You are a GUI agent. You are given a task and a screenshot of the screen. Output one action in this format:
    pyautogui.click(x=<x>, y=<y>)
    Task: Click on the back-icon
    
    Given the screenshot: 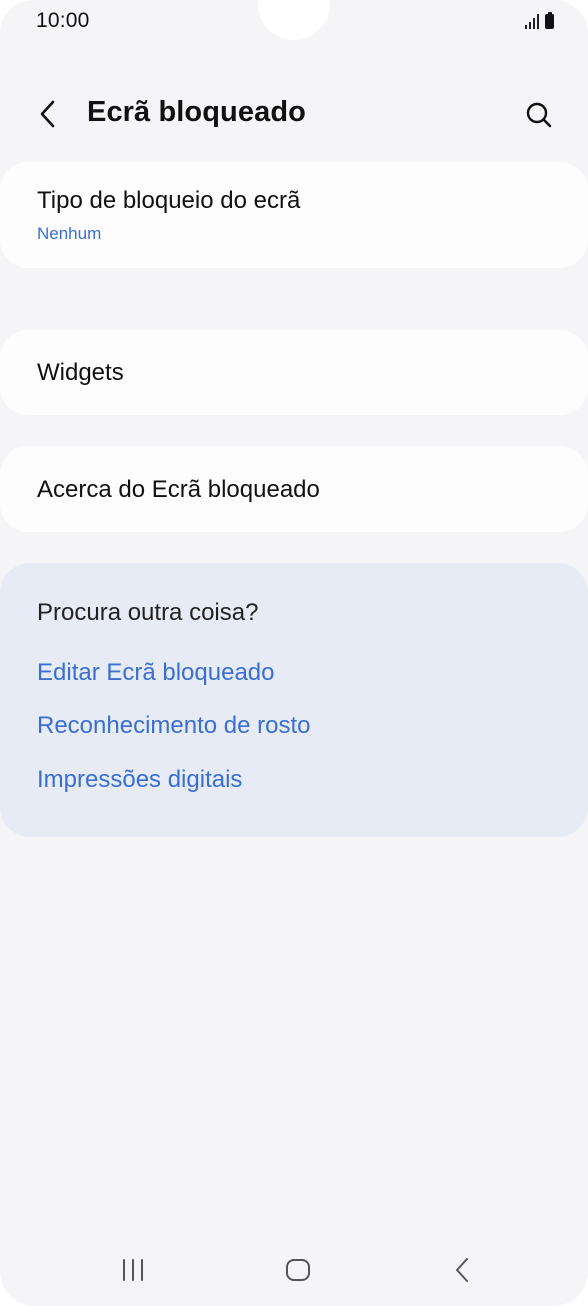 What is the action you would take?
    pyautogui.click(x=462, y=1270)
    